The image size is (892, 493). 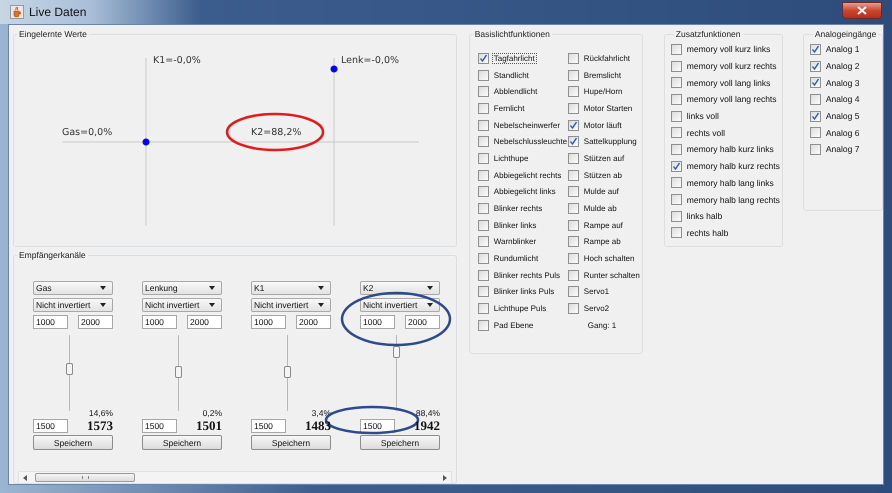 I want to click on checkbox-label: Rückfahrlicht, so click(x=607, y=58).